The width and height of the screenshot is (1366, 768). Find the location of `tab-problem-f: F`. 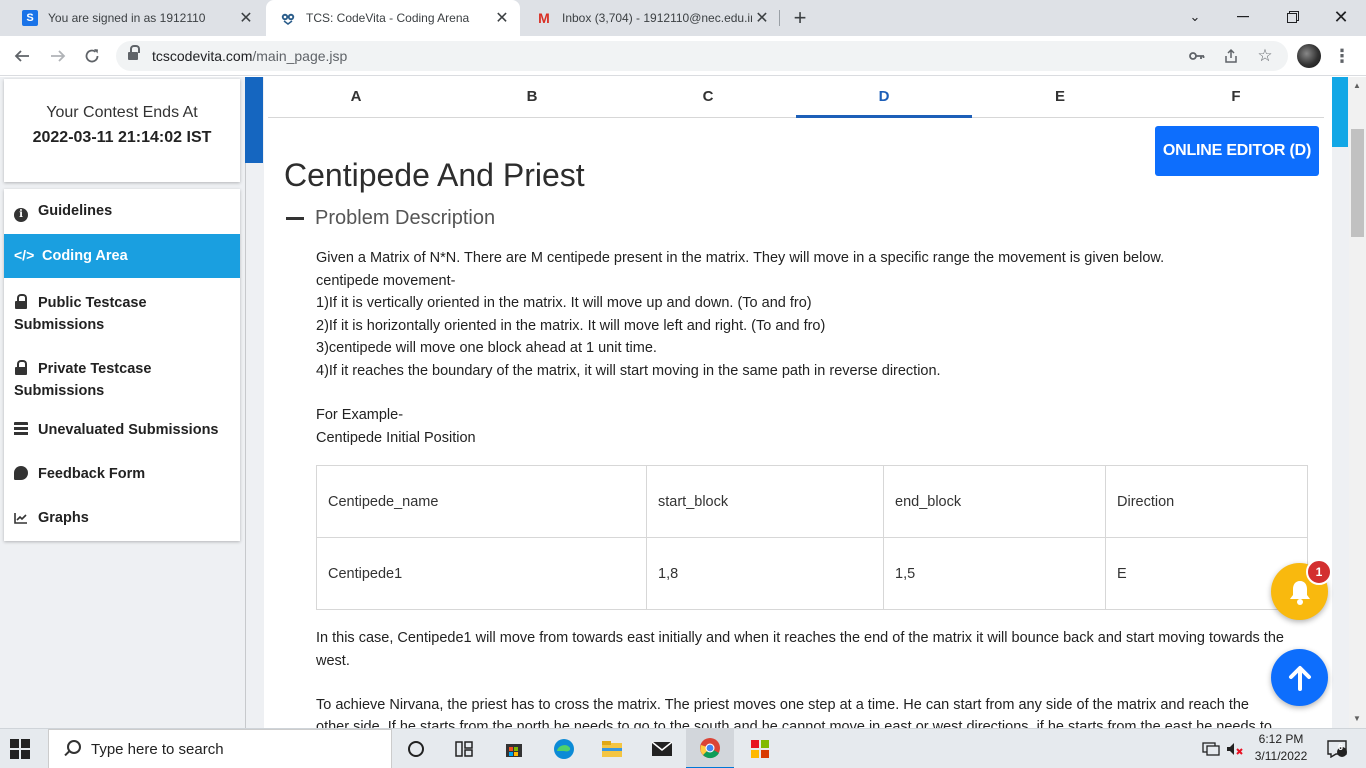

tab-problem-f: F is located at coordinates (1236, 97).